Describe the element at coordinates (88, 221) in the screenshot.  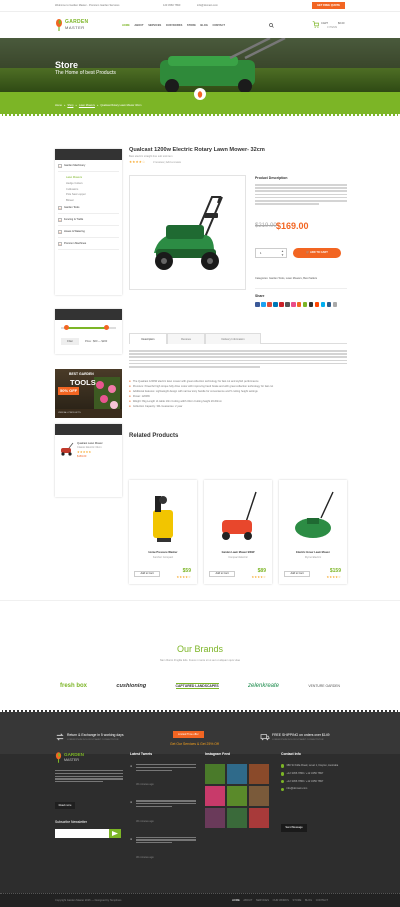
I see `category-item: + Fencing & Trellis` at that location.